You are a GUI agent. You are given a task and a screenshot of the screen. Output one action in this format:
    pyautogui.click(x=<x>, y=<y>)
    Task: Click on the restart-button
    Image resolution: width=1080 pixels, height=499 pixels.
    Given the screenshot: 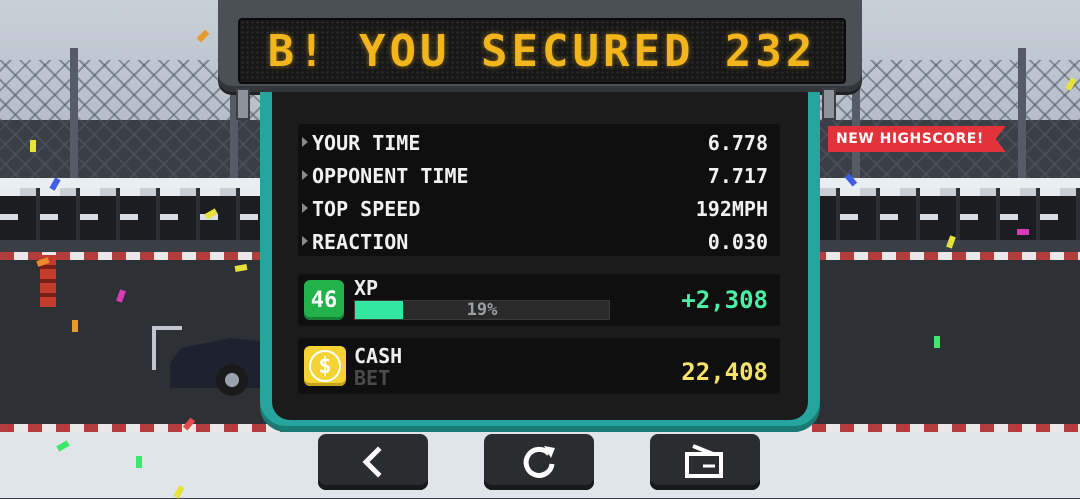 What is the action you would take?
    pyautogui.click(x=539, y=462)
    